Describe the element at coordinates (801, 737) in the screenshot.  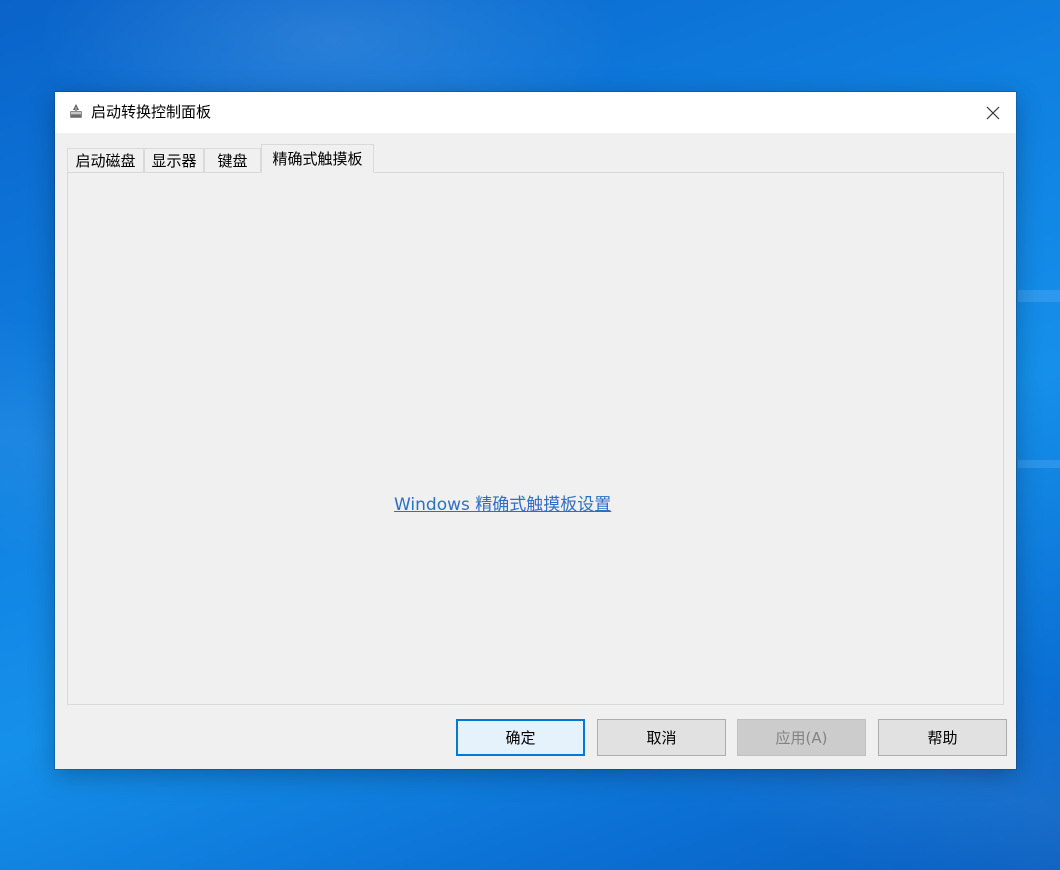
I see `apply-button: 应用(A)` at that location.